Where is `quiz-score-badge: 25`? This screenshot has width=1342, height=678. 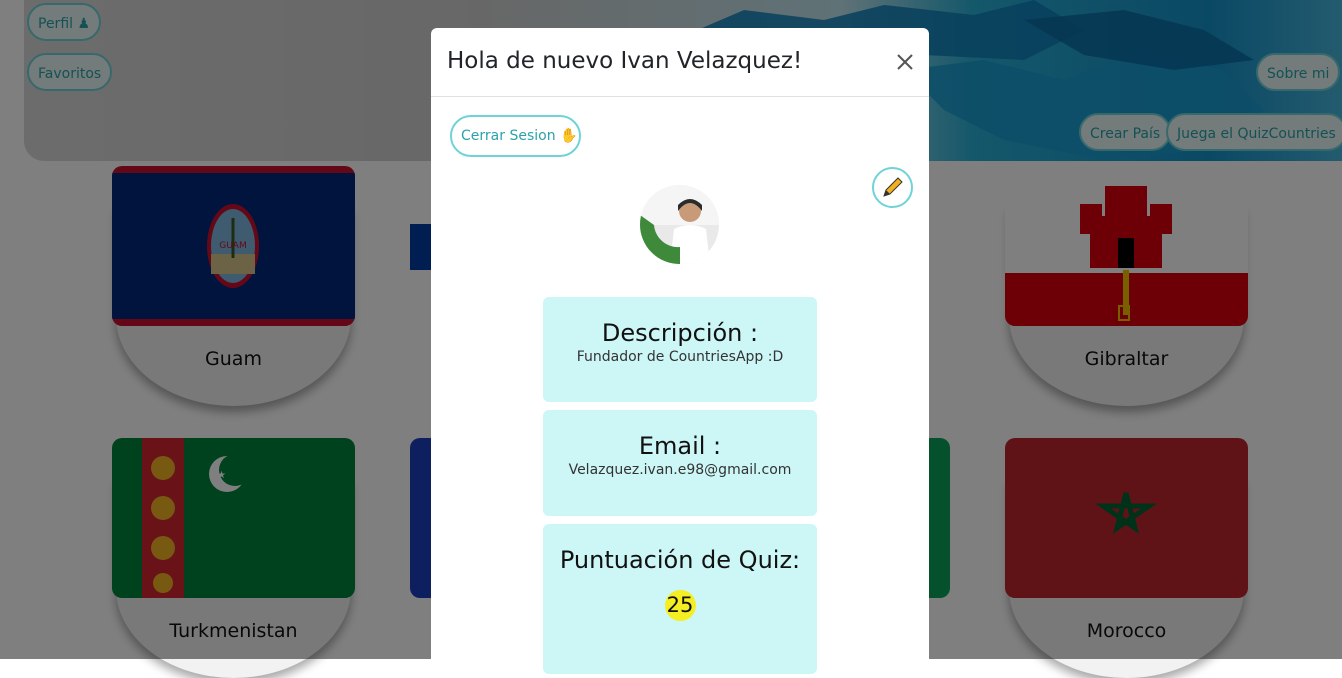 quiz-score-badge: 25 is located at coordinates (680, 605).